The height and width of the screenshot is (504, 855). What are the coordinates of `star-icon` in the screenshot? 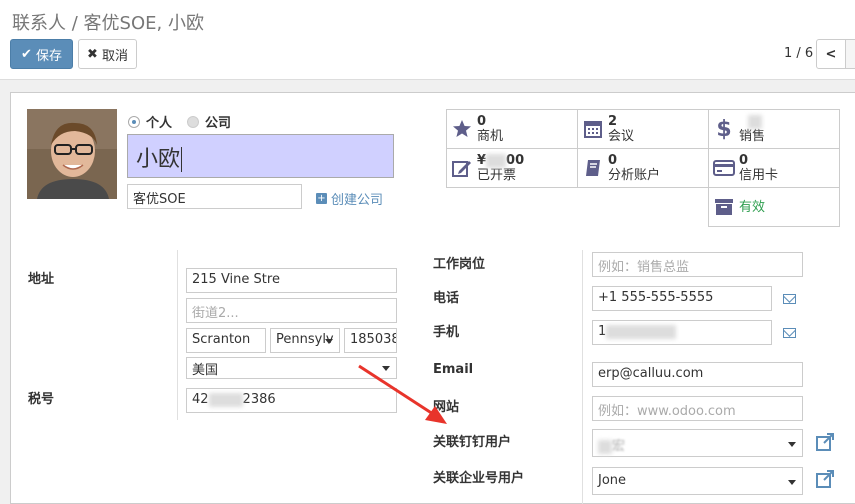 It's located at (462, 129).